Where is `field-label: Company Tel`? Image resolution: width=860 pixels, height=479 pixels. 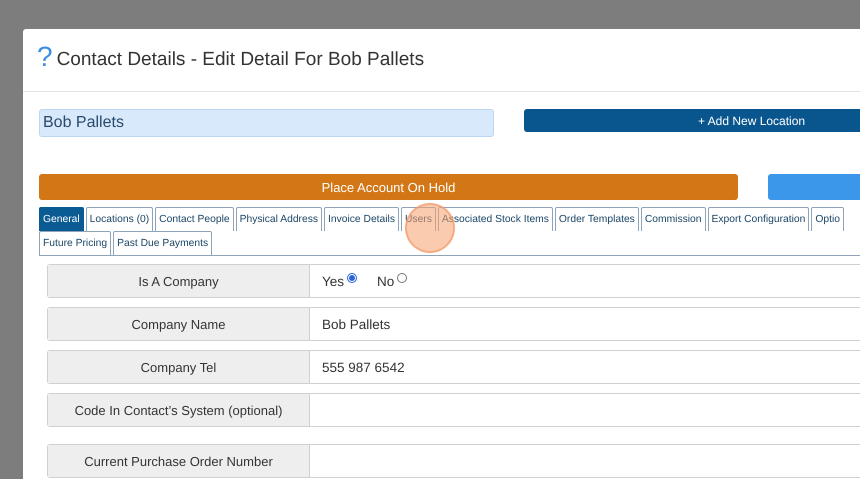 field-label: Company Tel is located at coordinates (179, 367).